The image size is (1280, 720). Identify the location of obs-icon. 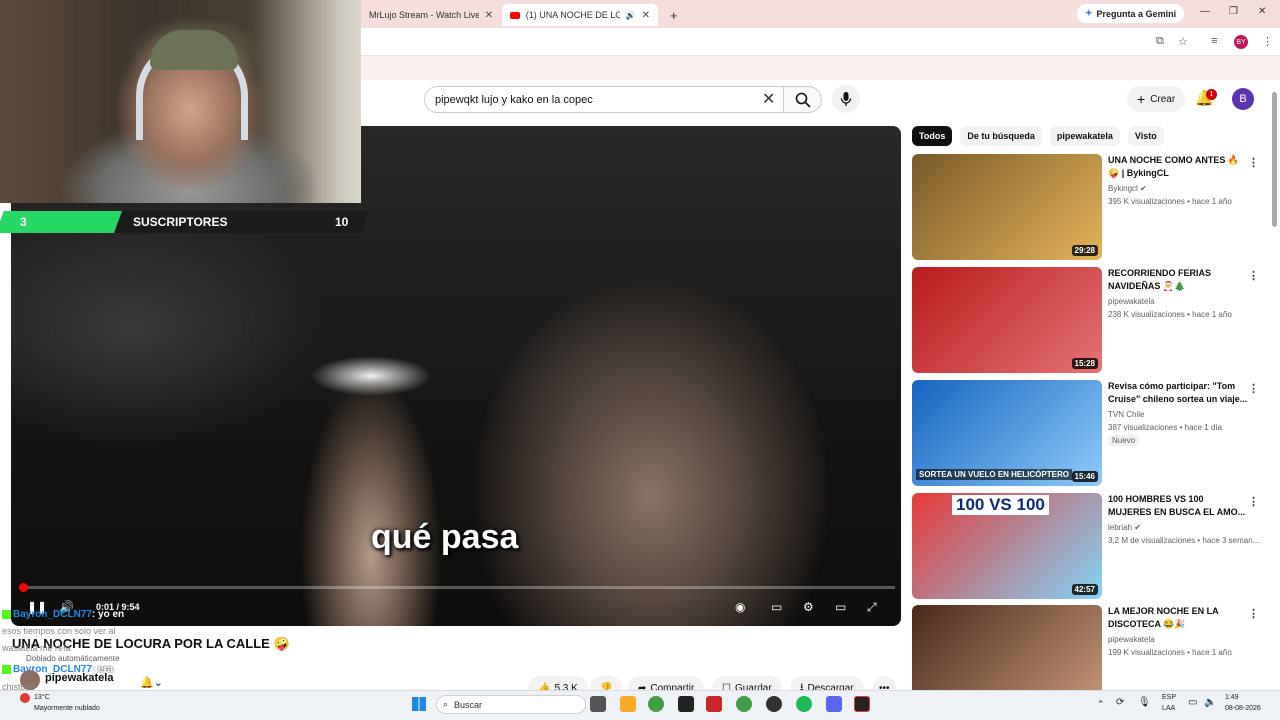
(774, 704).